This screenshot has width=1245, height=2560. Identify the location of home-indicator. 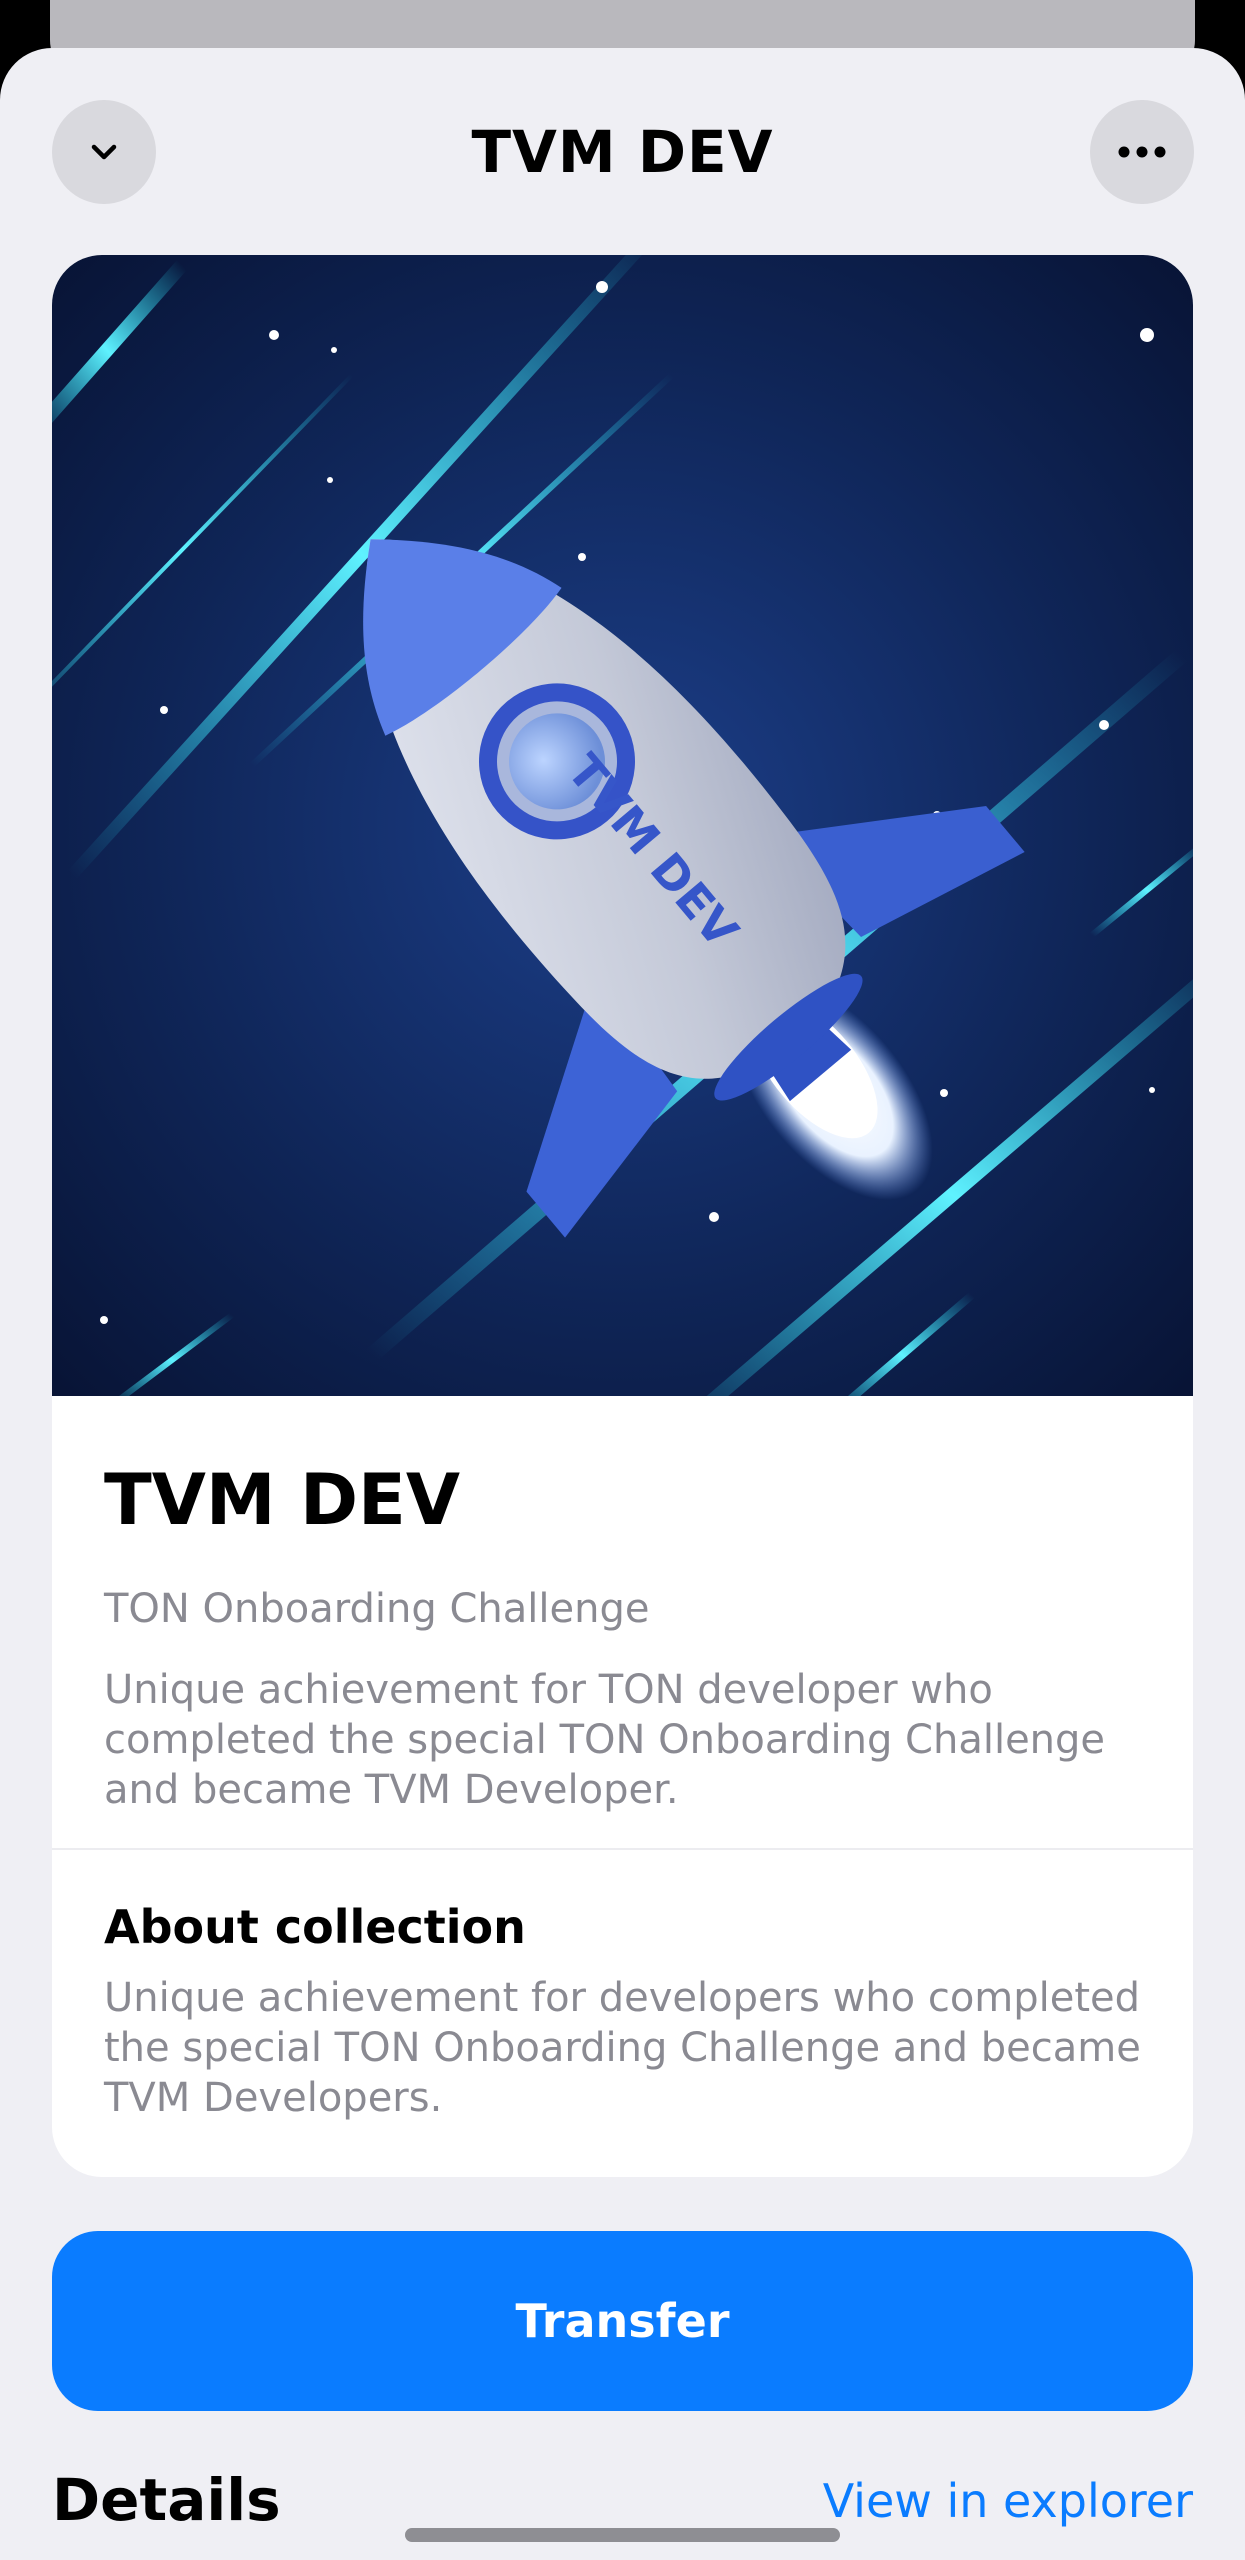
(622, 2535).